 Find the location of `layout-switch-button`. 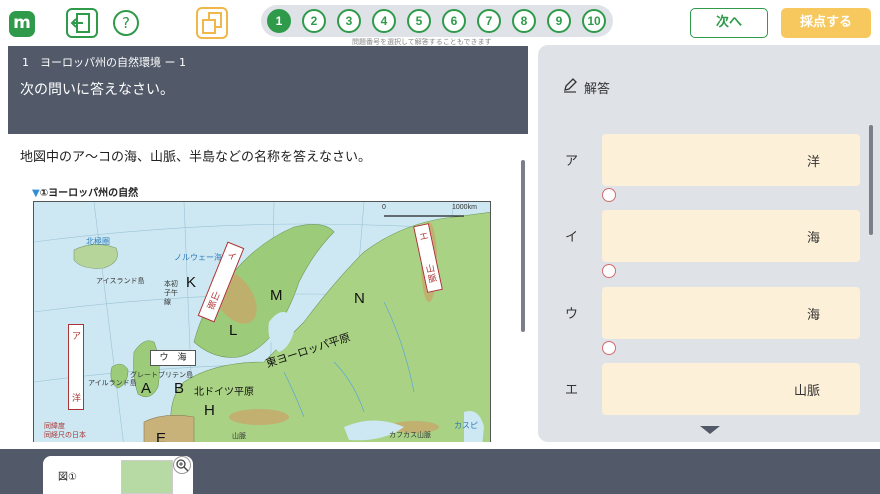

layout-switch-button is located at coordinates (212, 23).